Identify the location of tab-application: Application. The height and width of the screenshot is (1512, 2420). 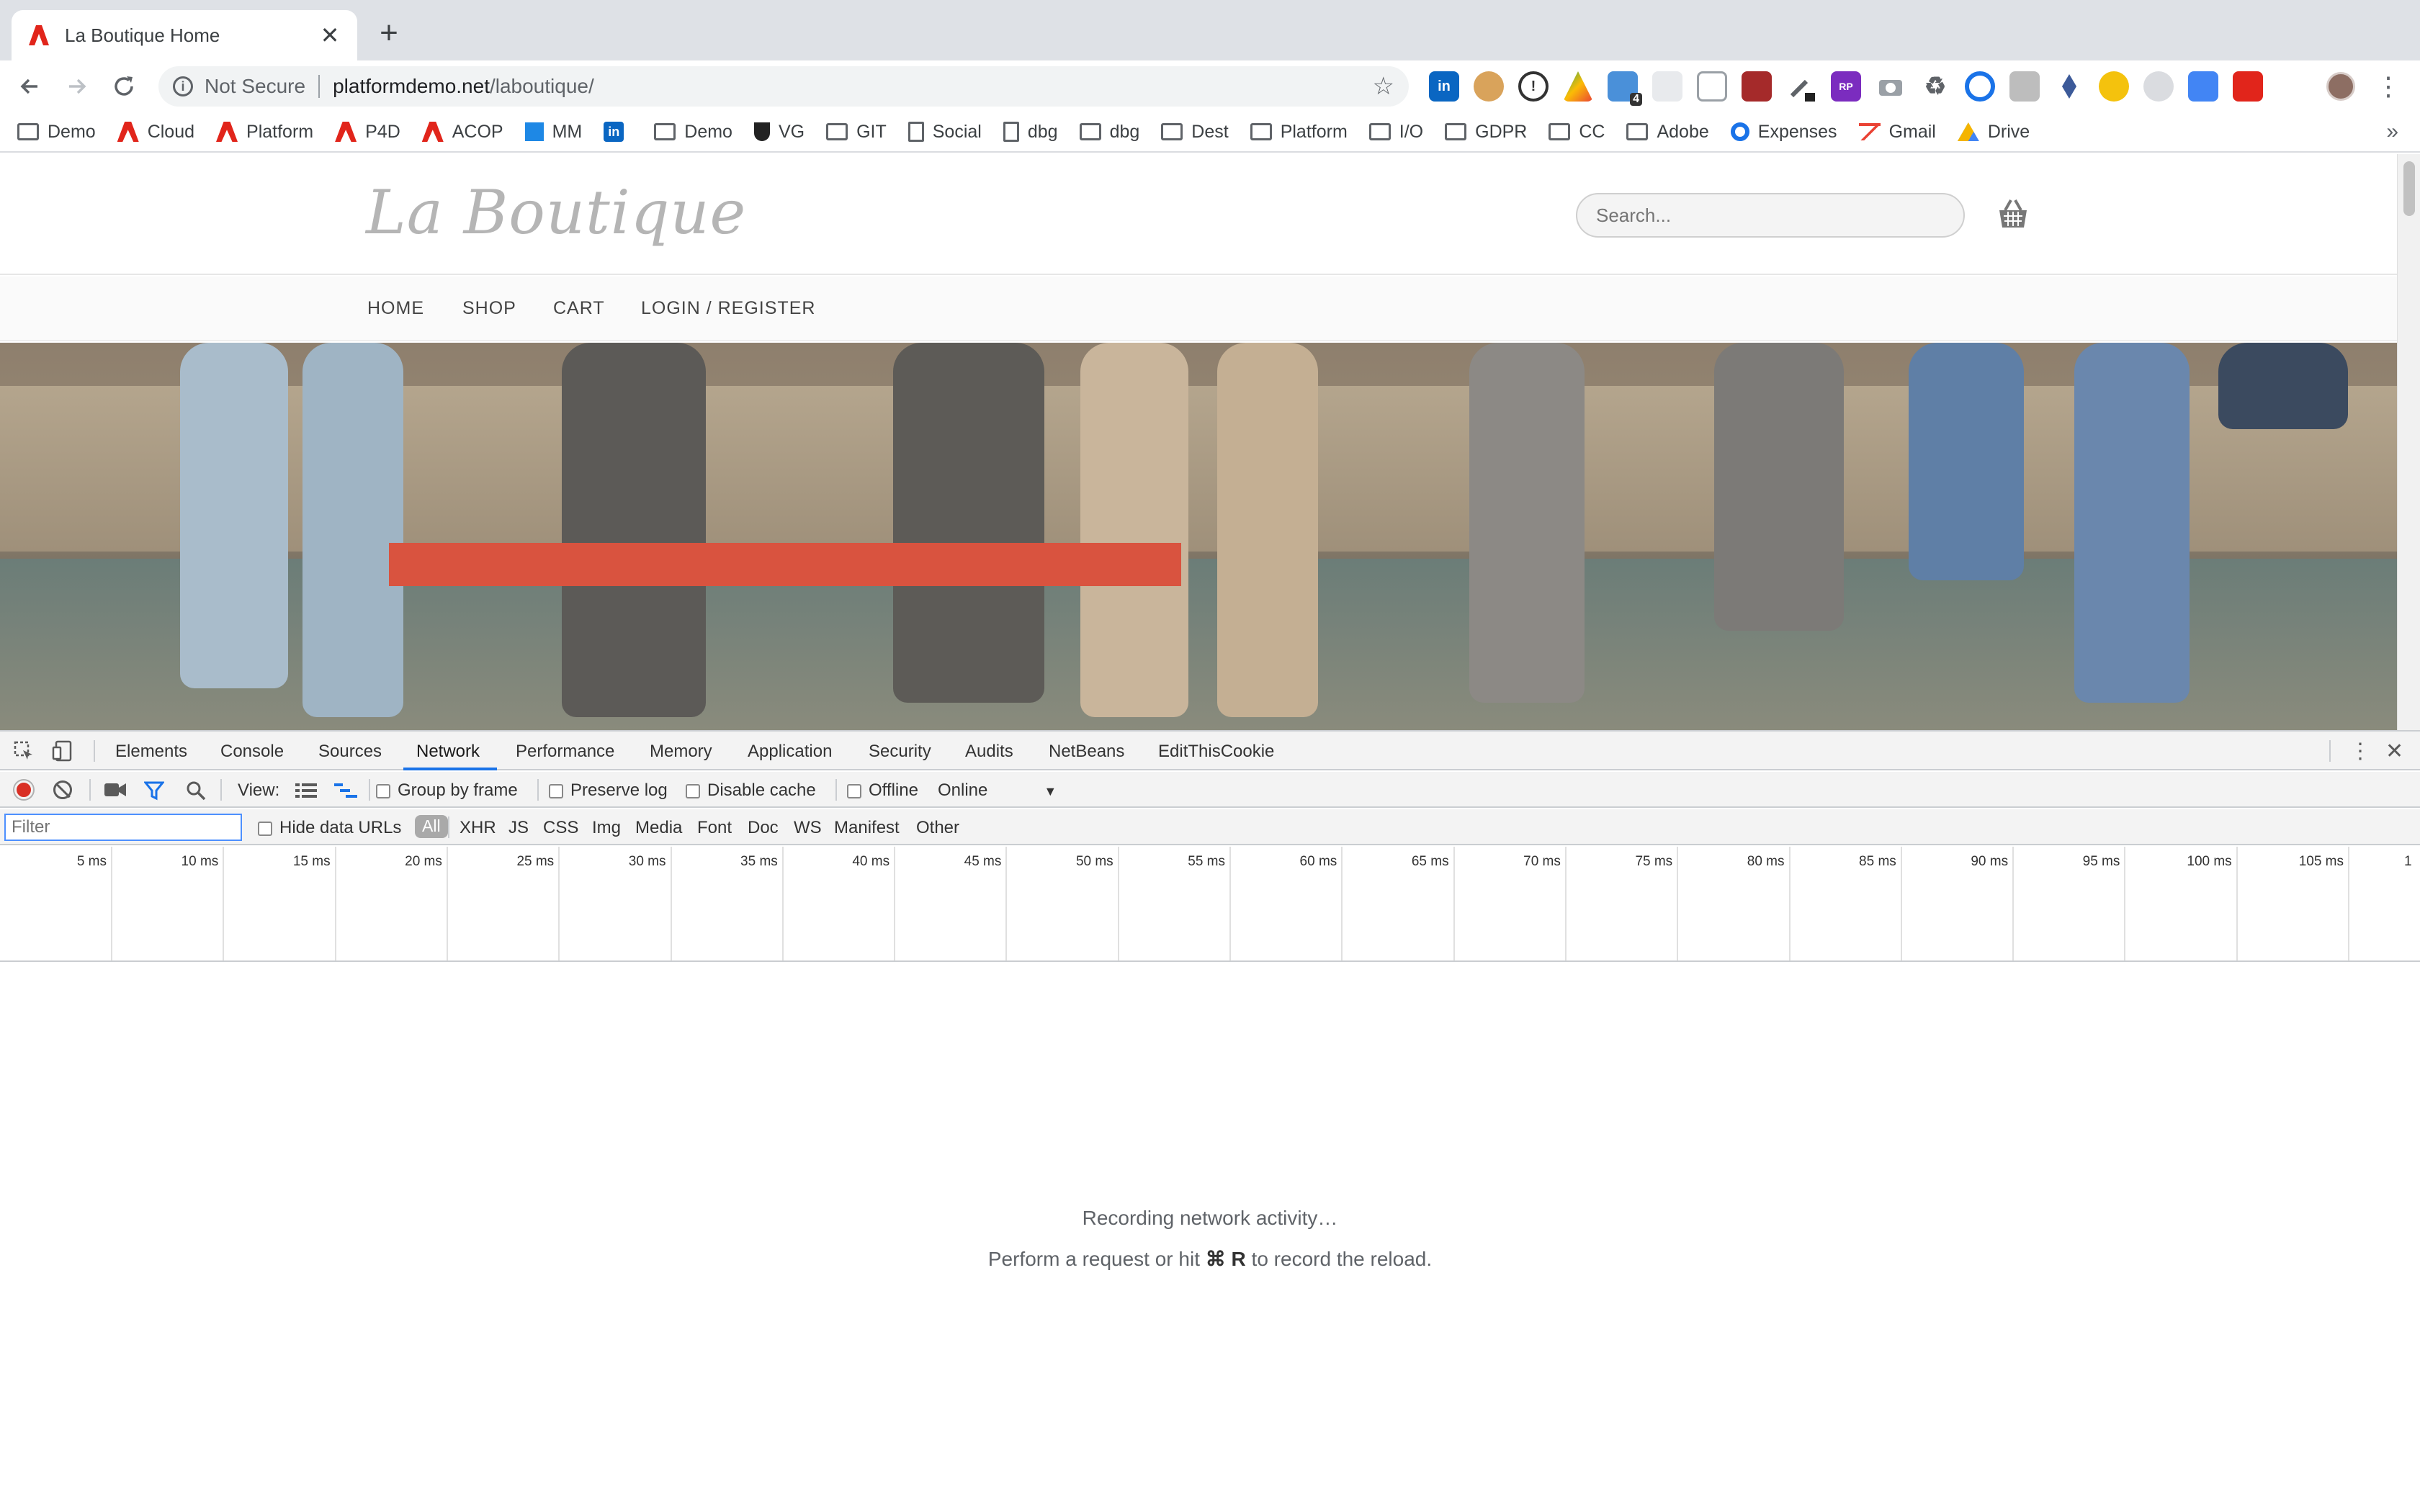
(790, 752).